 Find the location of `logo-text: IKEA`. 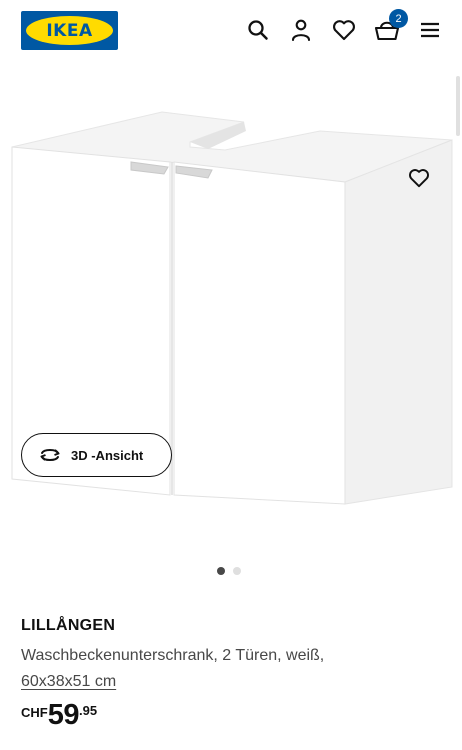

logo-text: IKEA is located at coordinates (69, 30).